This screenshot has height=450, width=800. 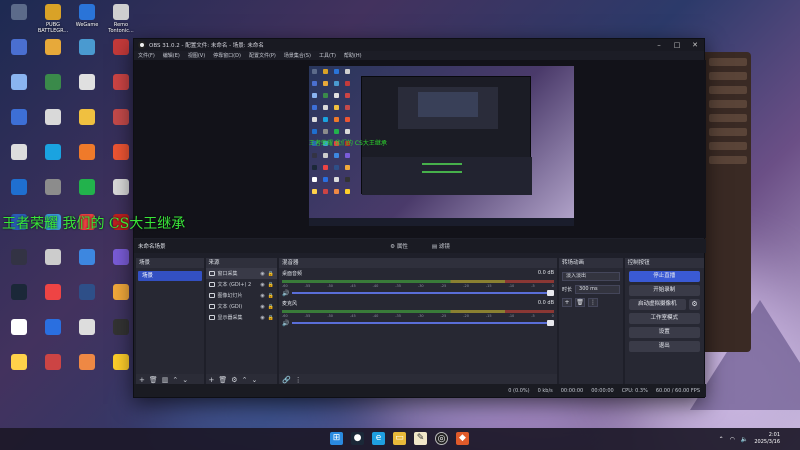 What do you see at coordinates (87, 19) in the screenshot?
I see `desktop-shortcut: WeGame` at bounding box center [87, 19].